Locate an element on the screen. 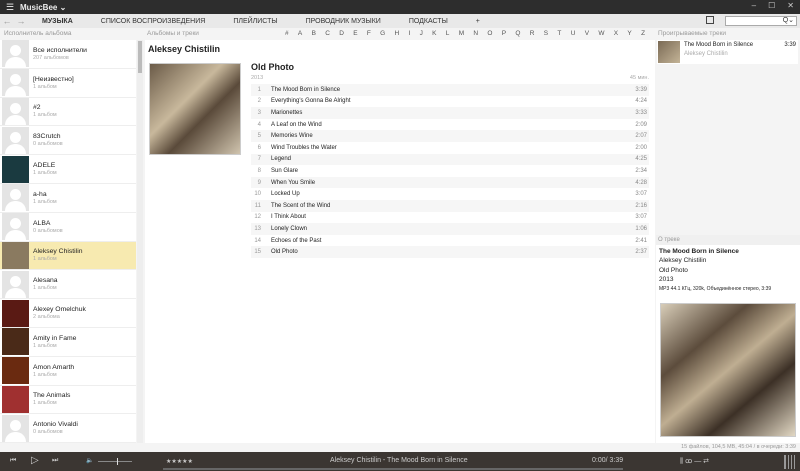 The image size is (800, 471). alpha-letter: P is located at coordinates (504, 34).